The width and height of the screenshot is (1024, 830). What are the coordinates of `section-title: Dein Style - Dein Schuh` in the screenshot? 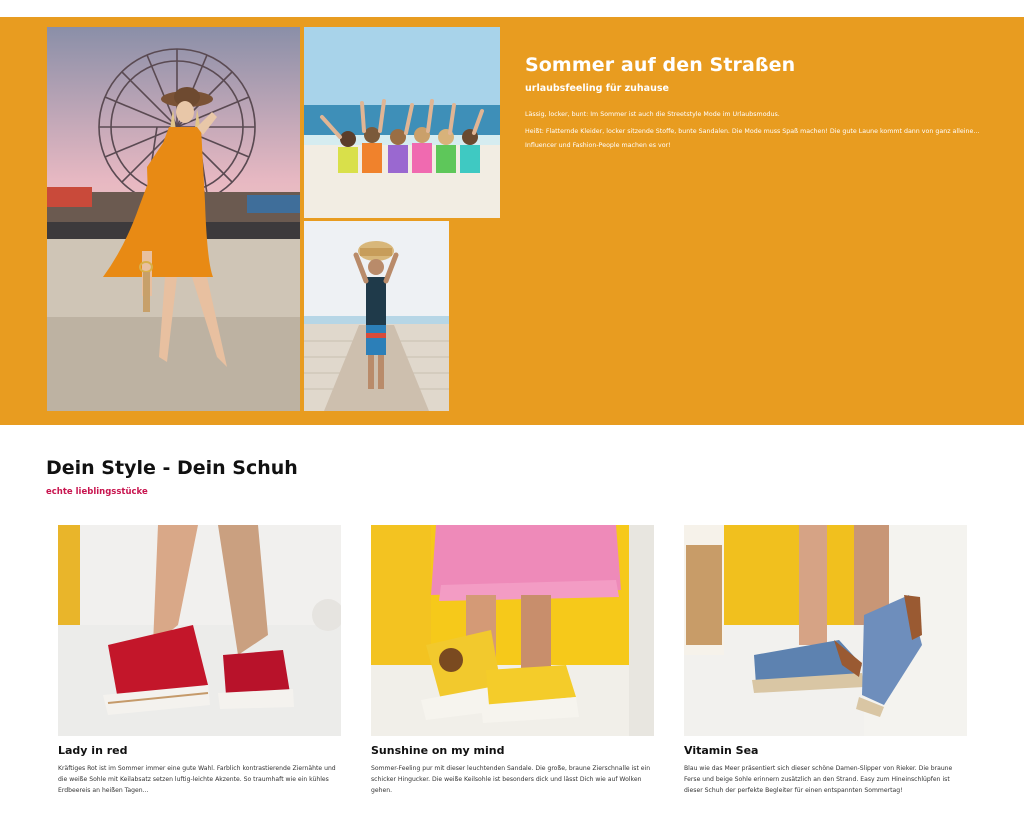 It's located at (172, 468).